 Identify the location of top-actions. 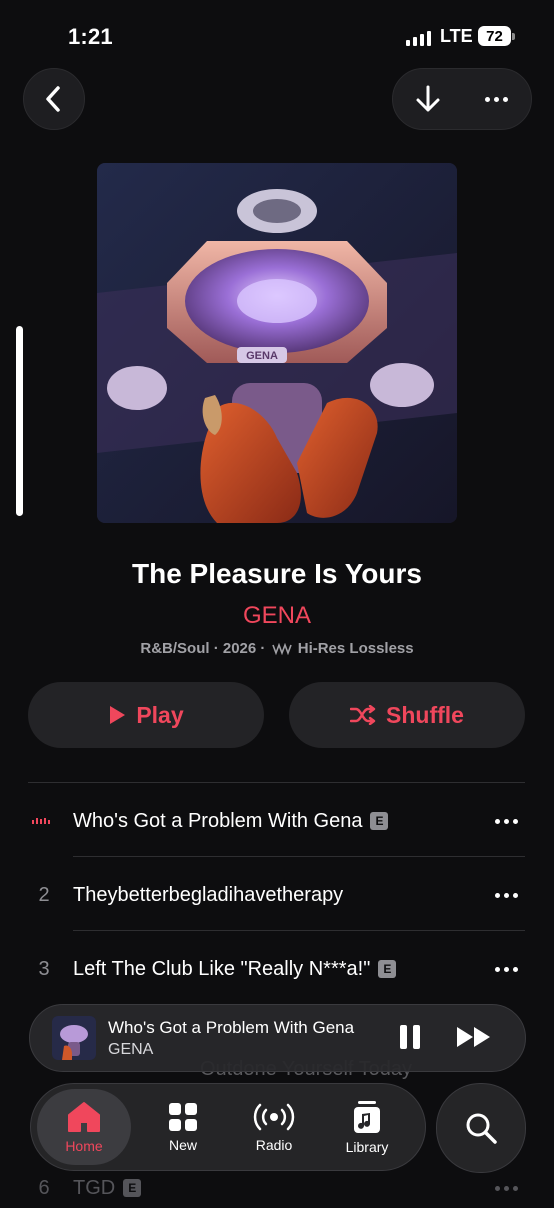
(462, 99).